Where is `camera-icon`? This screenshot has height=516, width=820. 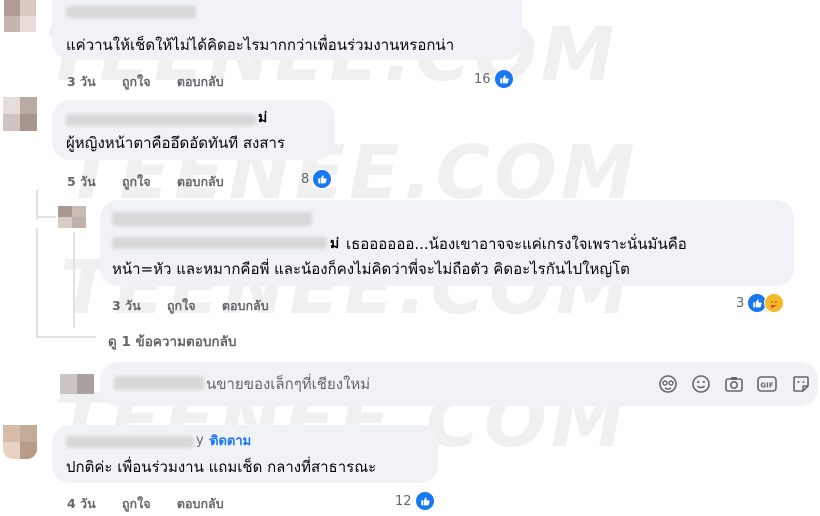
camera-icon is located at coordinates (734, 384).